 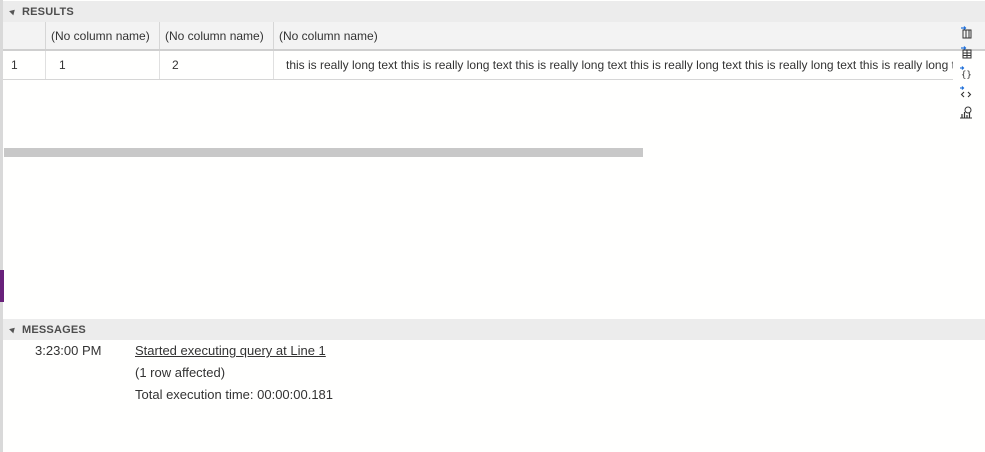 I want to click on results-section-header: RESULTS, so click(x=494, y=11).